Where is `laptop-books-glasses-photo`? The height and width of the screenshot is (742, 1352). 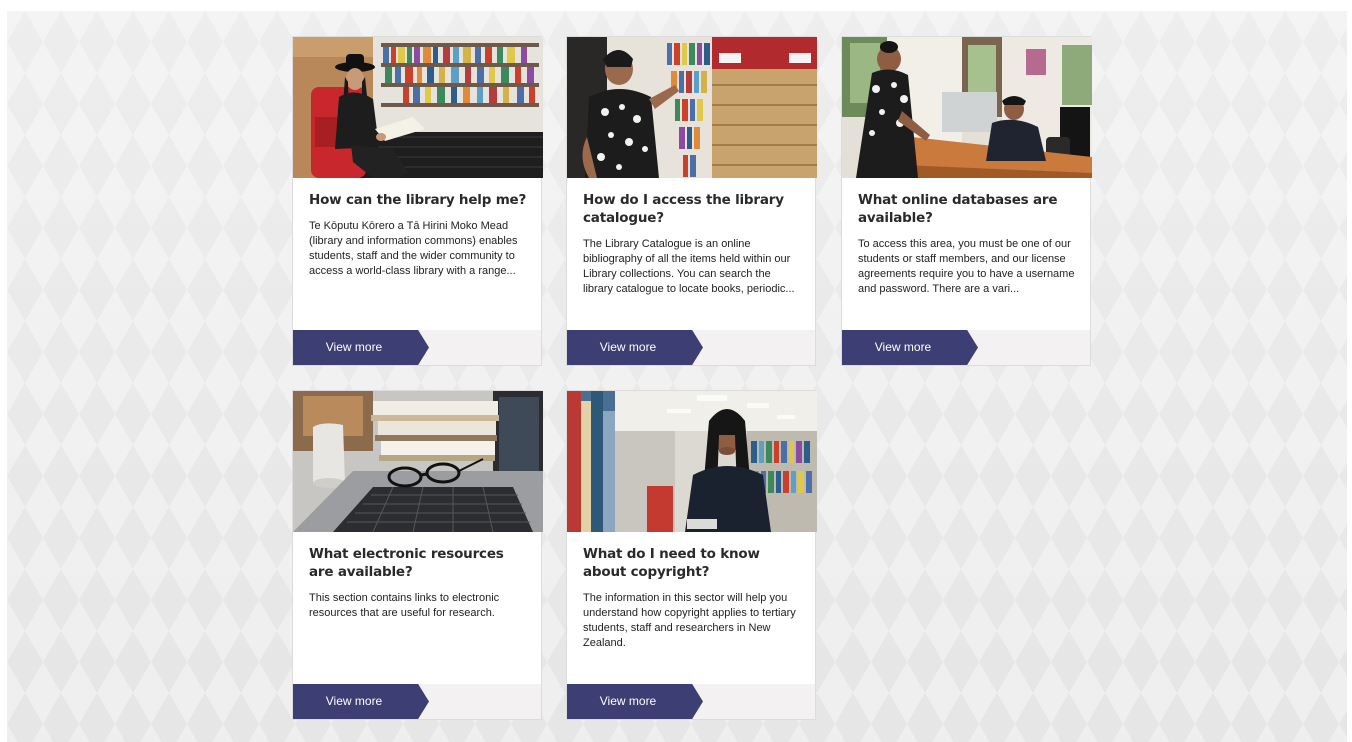 laptop-books-glasses-photo is located at coordinates (418, 461).